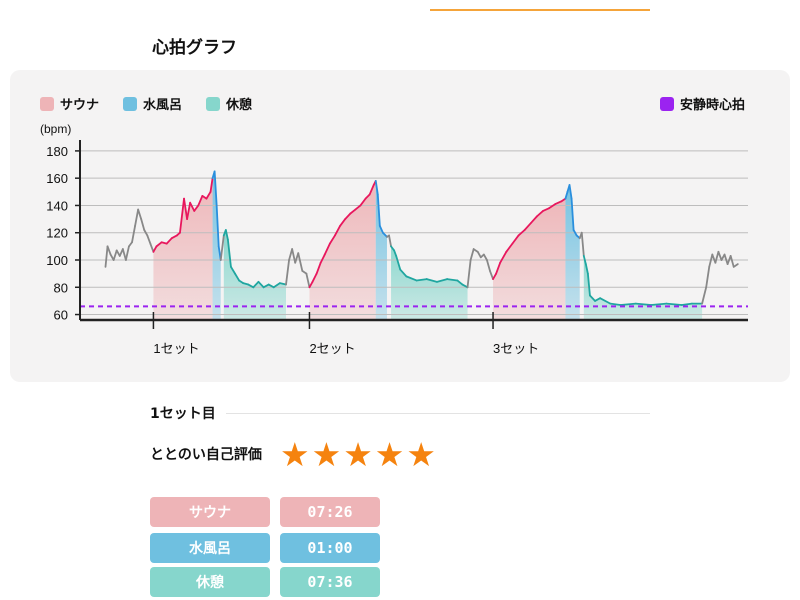 The height and width of the screenshot is (600, 800). I want to click on set-1-header: 1セット目, so click(400, 413).